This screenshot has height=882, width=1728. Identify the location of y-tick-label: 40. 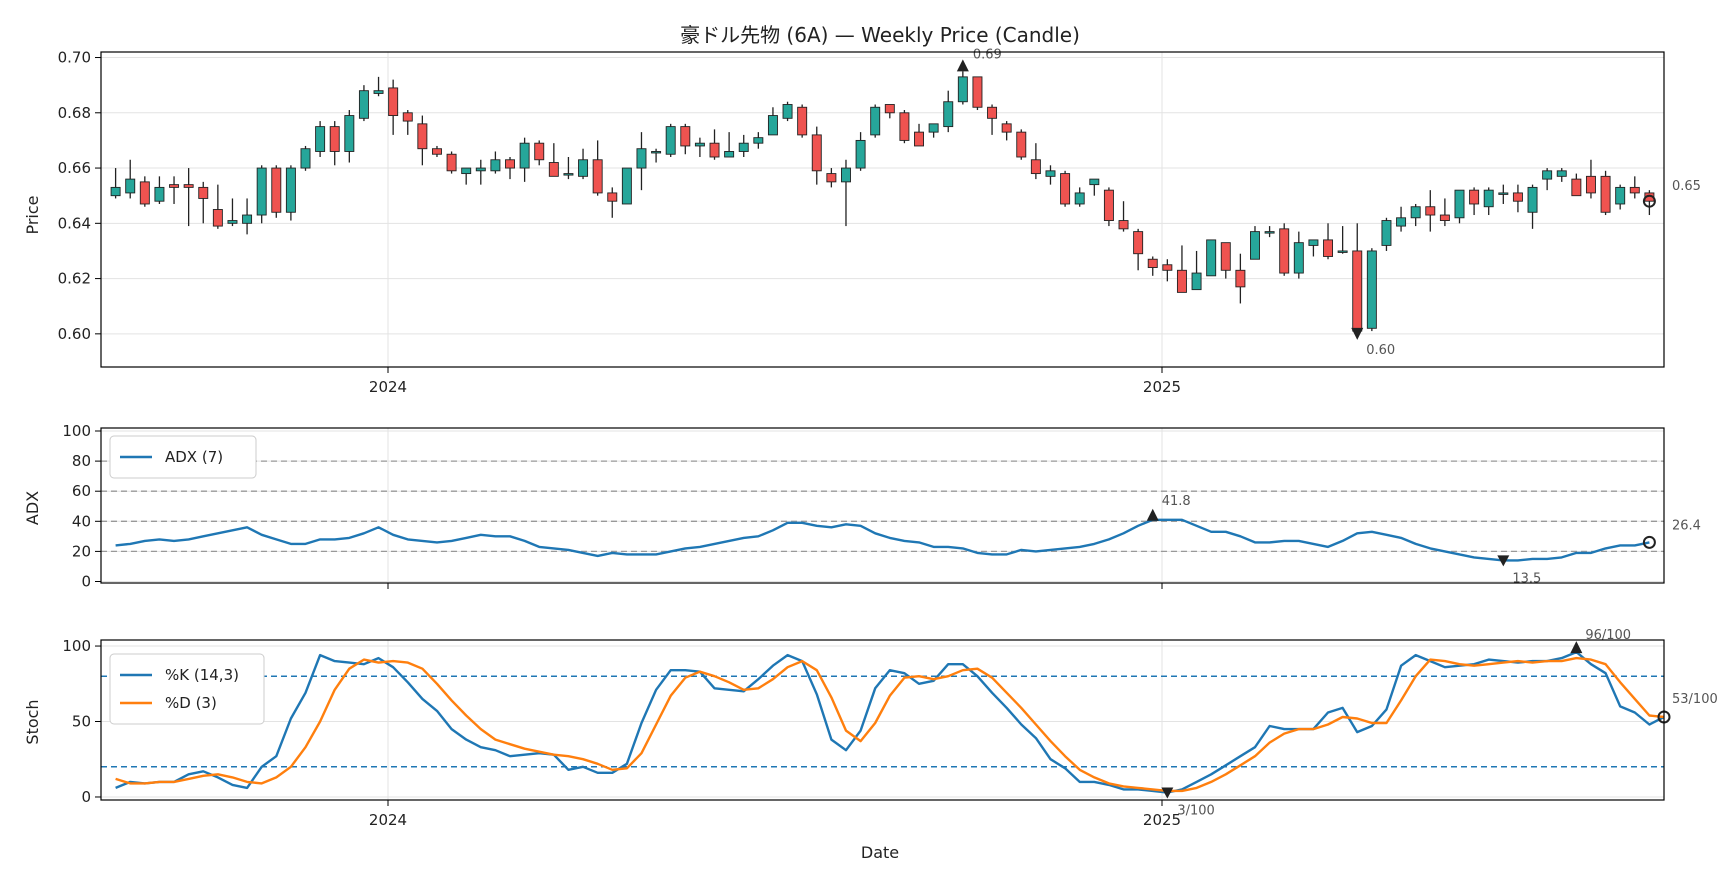
(81, 521).